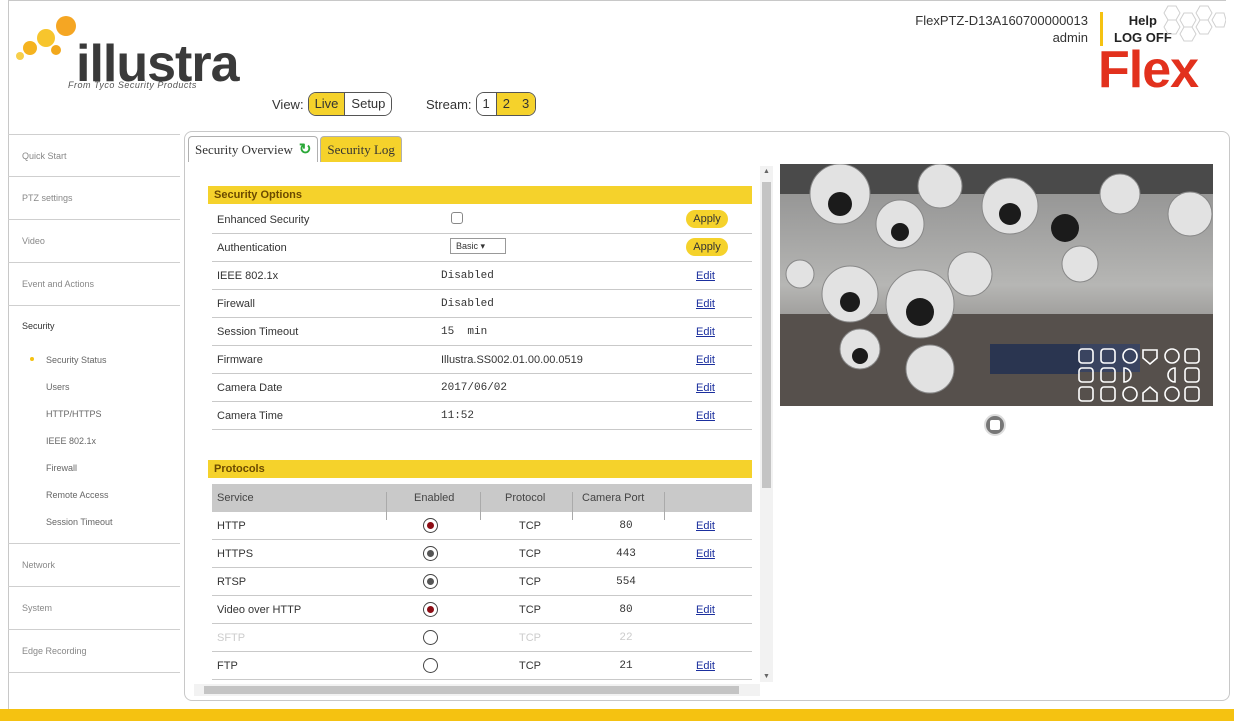 The image size is (1234, 721). Describe the element at coordinates (482, 416) in the screenshot. I see `row-camera-time: Camera Time 11:52 Edit` at that location.